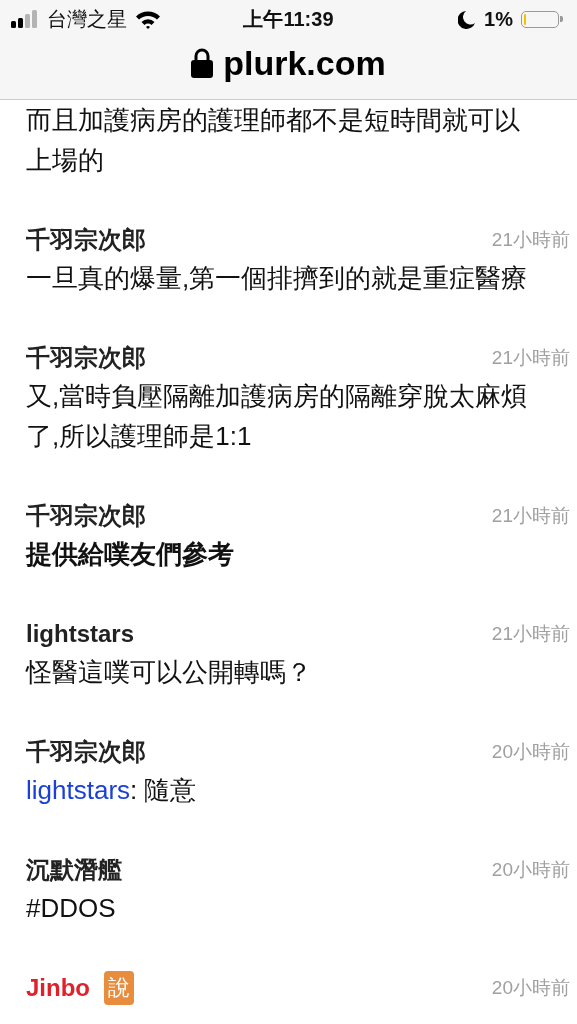  What do you see at coordinates (78, 790) in the screenshot?
I see `mention-link: lightstars` at bounding box center [78, 790].